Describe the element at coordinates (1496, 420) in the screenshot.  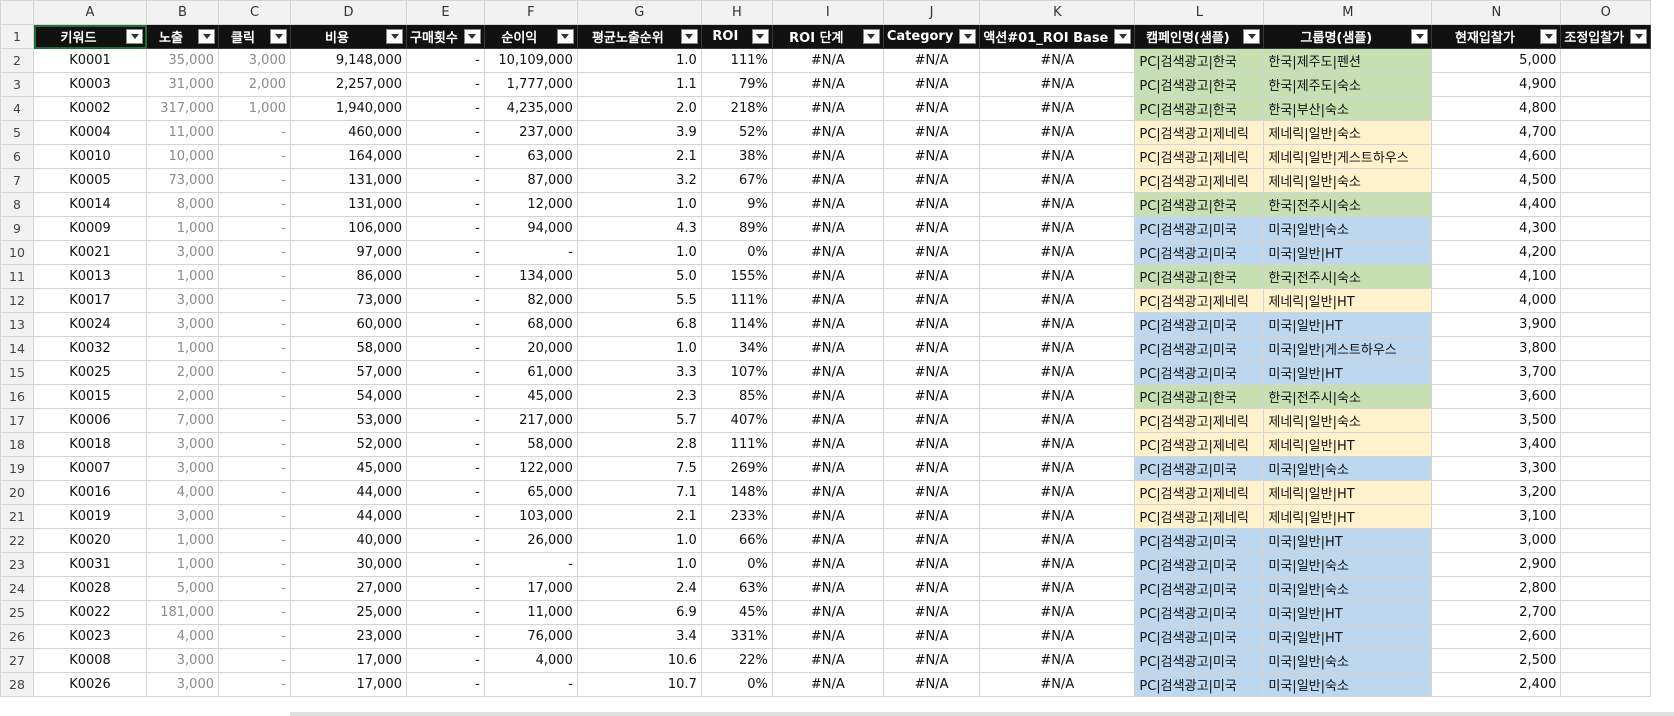
I see `cell-n: 3,500` at that location.